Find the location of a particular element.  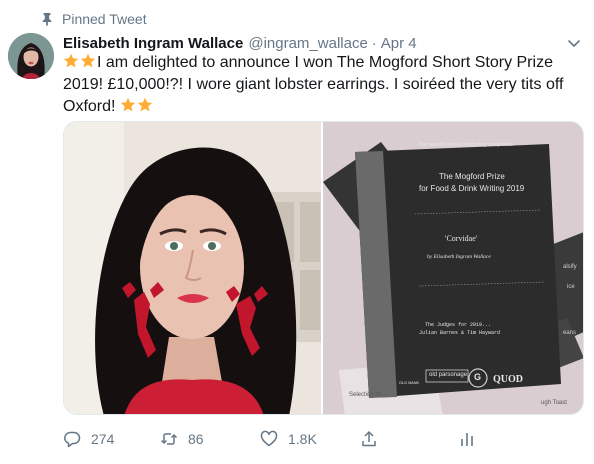

booklet-story-title: 'Corvidae' is located at coordinates (461, 238).